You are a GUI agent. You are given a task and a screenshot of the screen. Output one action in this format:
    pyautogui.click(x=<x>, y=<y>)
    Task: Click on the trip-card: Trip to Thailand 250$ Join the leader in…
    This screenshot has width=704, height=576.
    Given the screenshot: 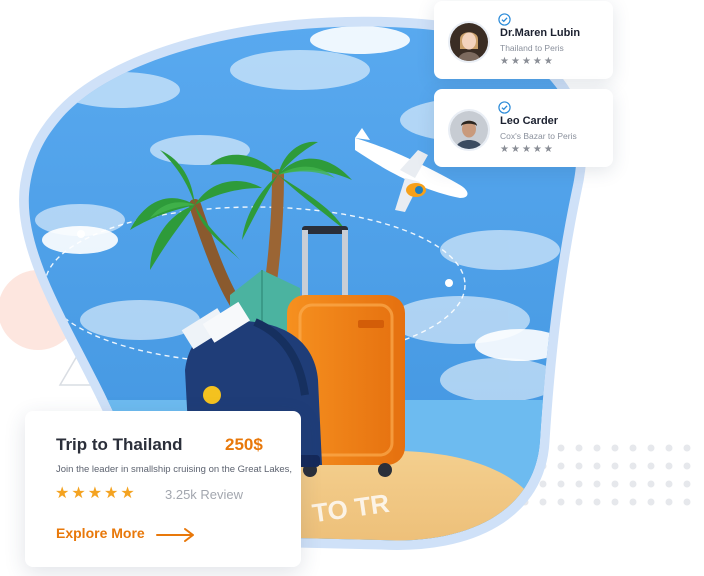 What is the action you would take?
    pyautogui.click(x=163, y=489)
    